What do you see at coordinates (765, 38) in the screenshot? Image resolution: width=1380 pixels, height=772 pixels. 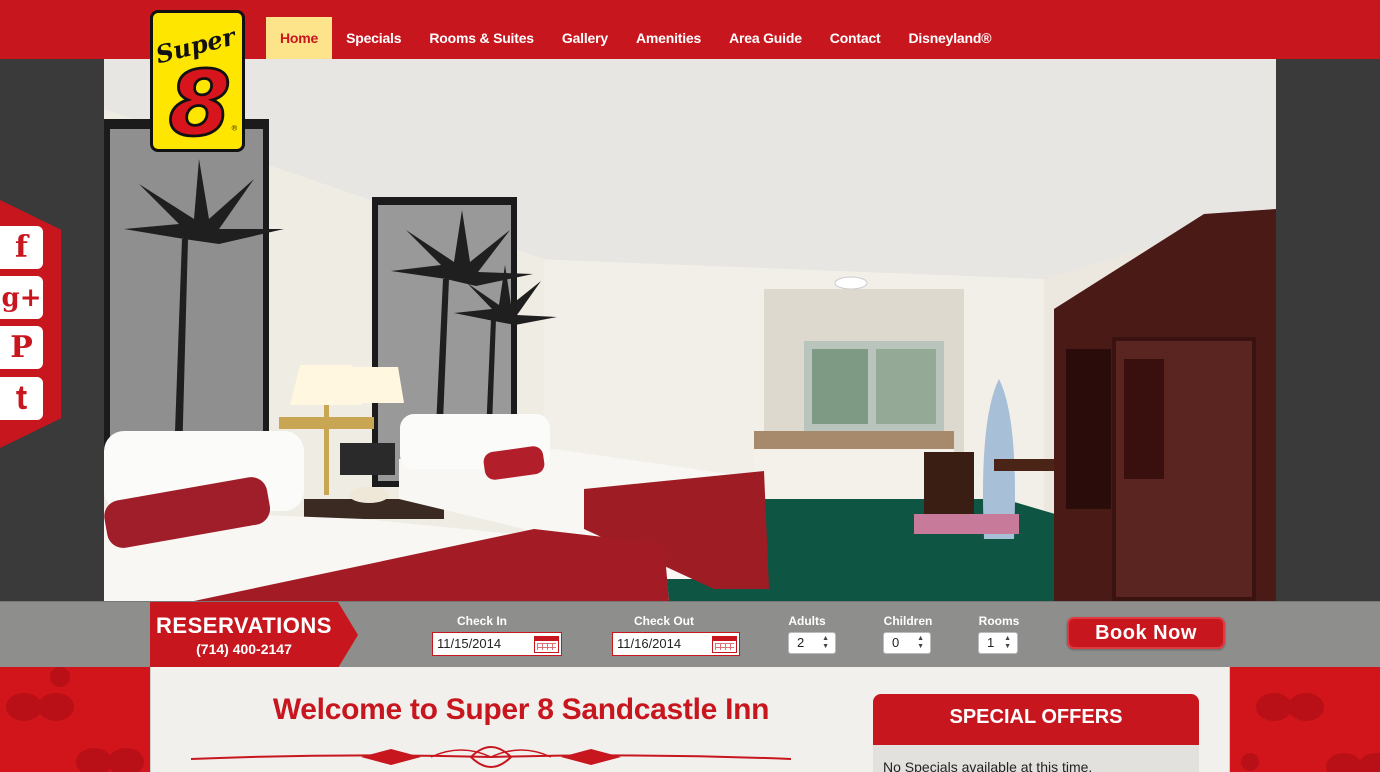 I see `nav-area-guide: Area Guide` at bounding box center [765, 38].